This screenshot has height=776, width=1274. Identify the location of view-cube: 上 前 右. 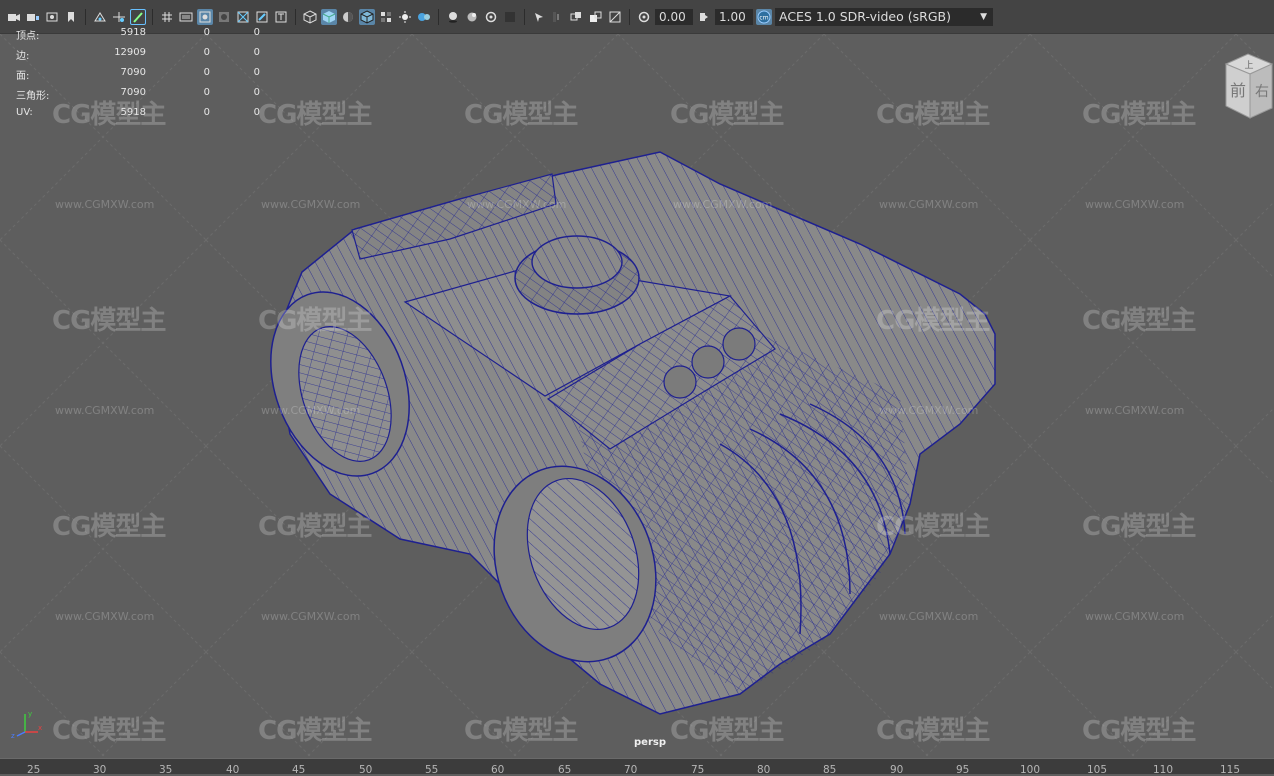
(1248, 87).